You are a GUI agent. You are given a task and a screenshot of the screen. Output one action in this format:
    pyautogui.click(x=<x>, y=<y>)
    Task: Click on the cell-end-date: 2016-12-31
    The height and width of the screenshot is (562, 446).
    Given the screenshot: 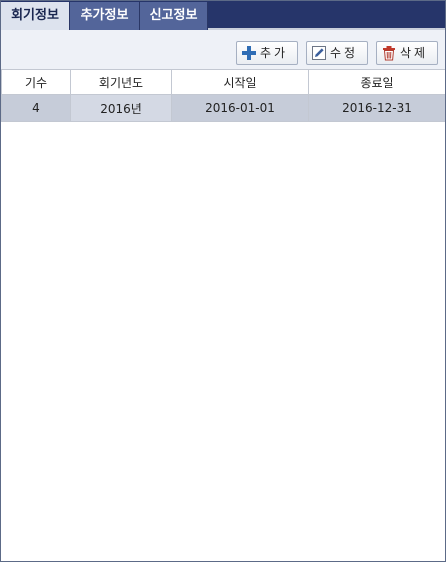 What is the action you would take?
    pyautogui.click(x=376, y=108)
    